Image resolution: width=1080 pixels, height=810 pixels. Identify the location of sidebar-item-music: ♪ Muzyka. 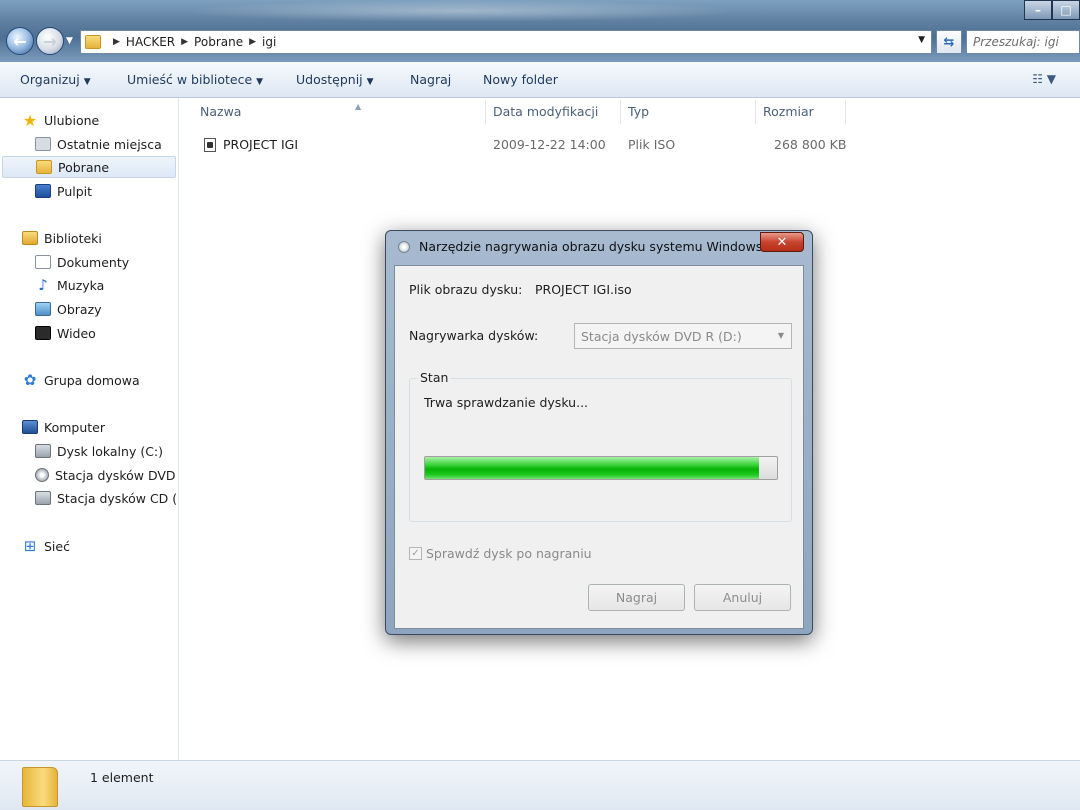
(69, 285).